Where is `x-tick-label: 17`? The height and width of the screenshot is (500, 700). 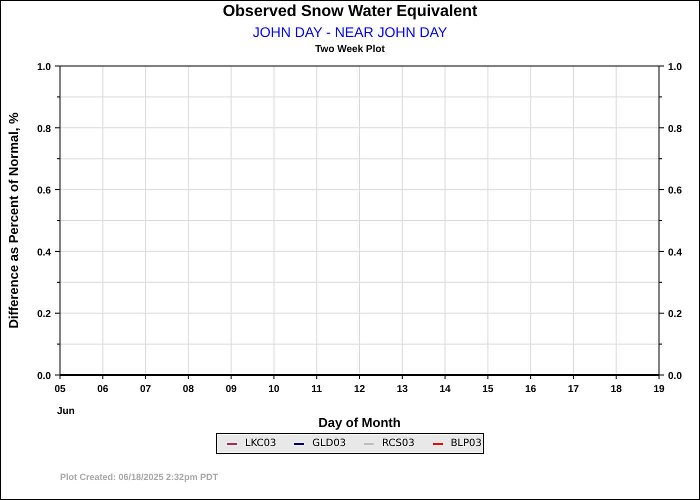
x-tick-label: 17 is located at coordinates (573, 389).